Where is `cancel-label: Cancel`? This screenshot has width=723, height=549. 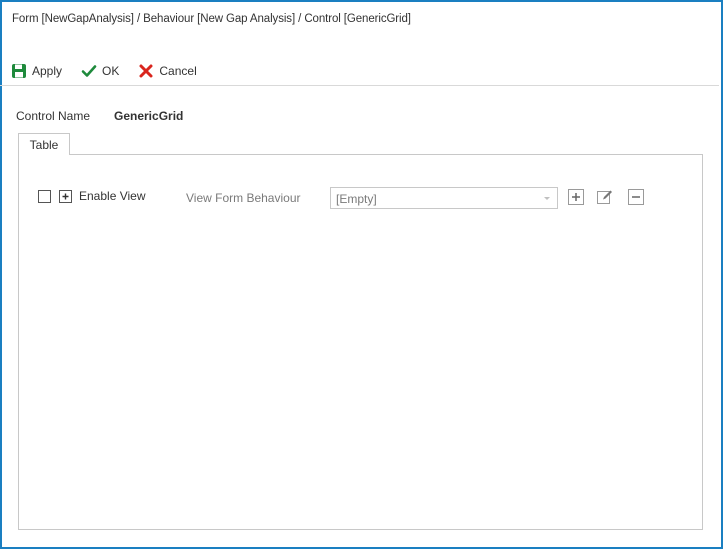
cancel-label: Cancel is located at coordinates (178, 71).